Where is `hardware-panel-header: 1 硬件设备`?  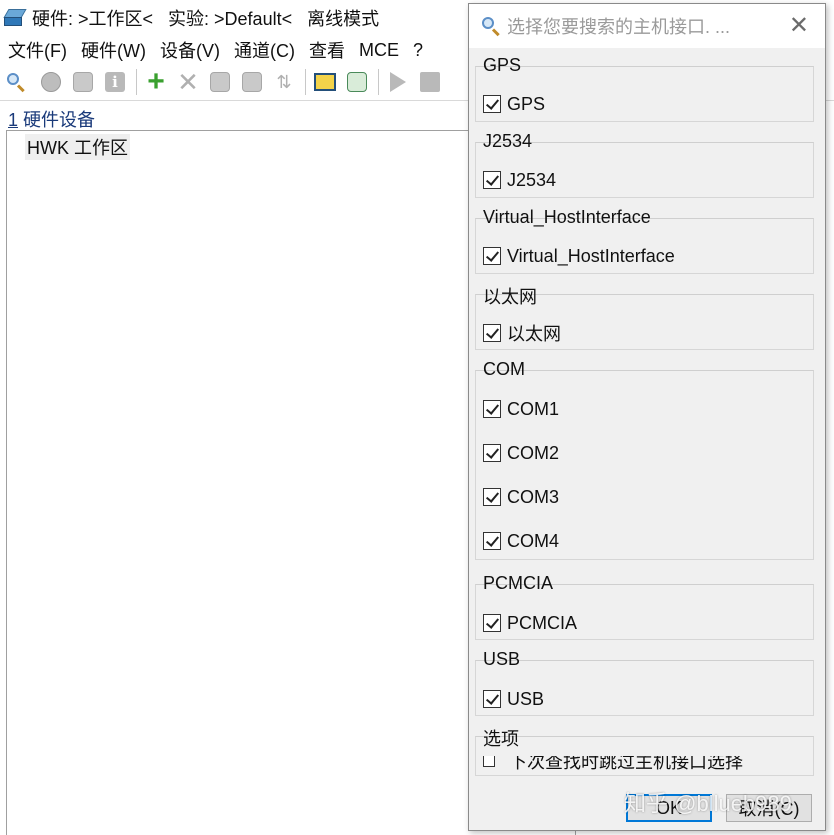 hardware-panel-header: 1 硬件设备 is located at coordinates (51, 119).